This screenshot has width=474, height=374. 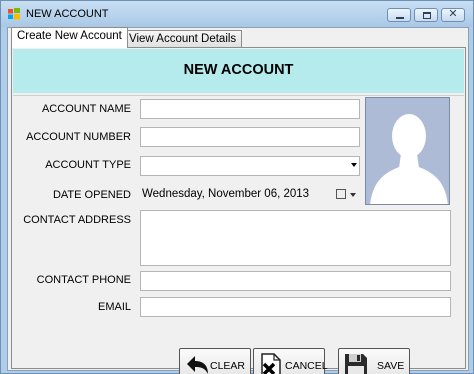 I want to click on minimize-icon, so click(x=400, y=18).